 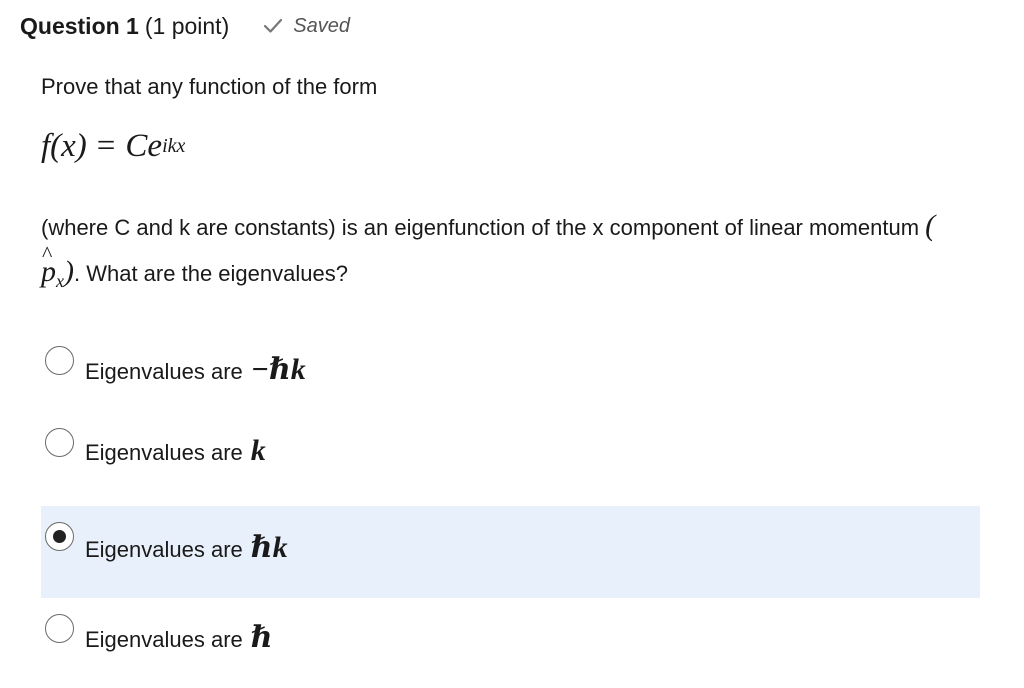 What do you see at coordinates (106, 146) in the screenshot?
I see `formula-equals: =` at bounding box center [106, 146].